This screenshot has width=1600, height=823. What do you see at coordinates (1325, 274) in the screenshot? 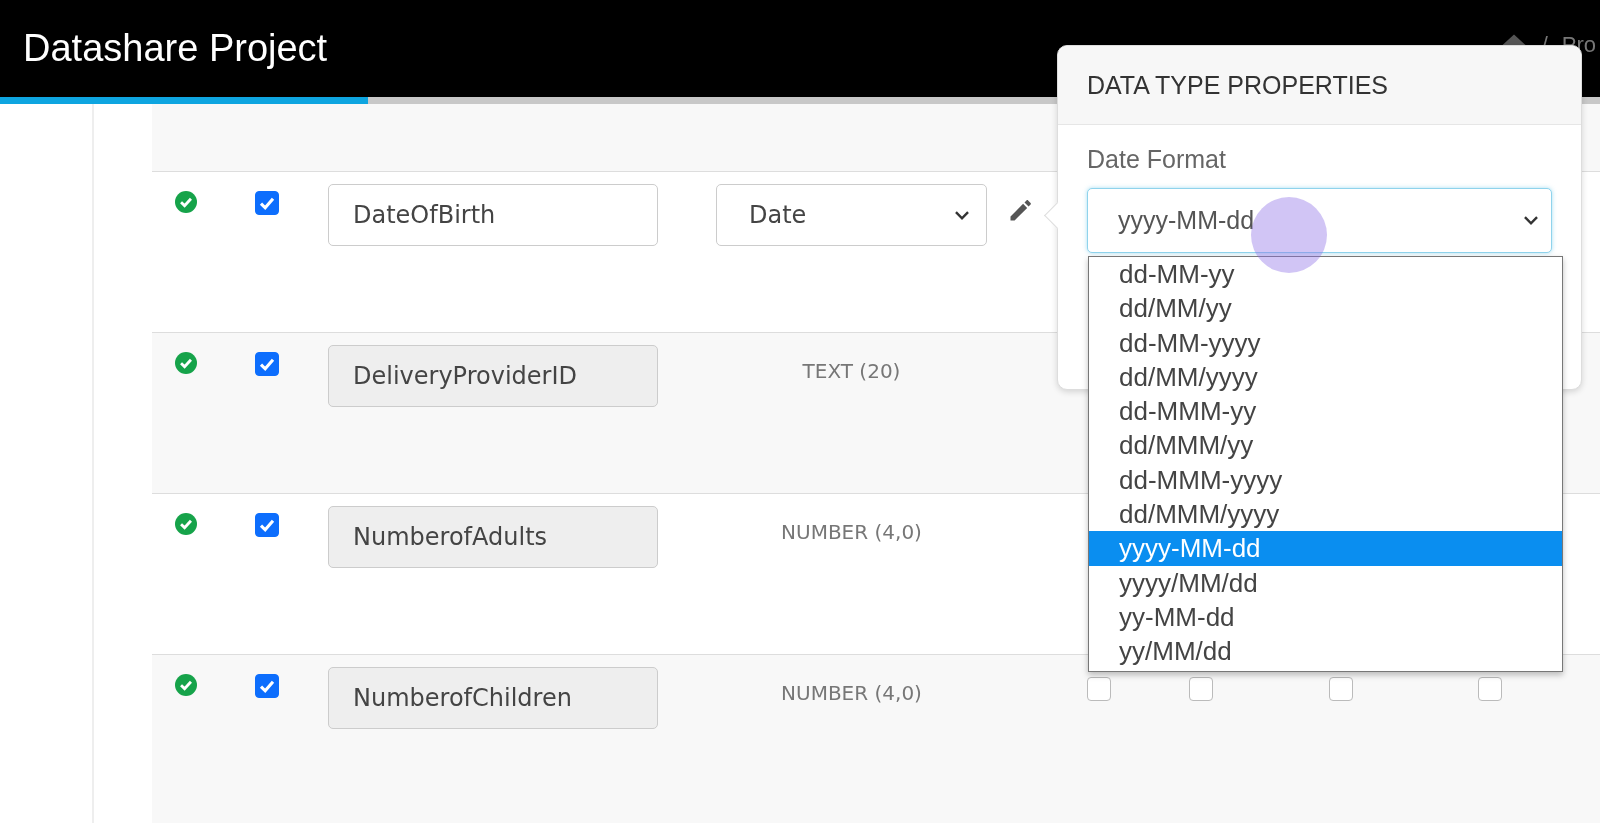
I see `dropdown-option: dd-MM-yy` at bounding box center [1325, 274].